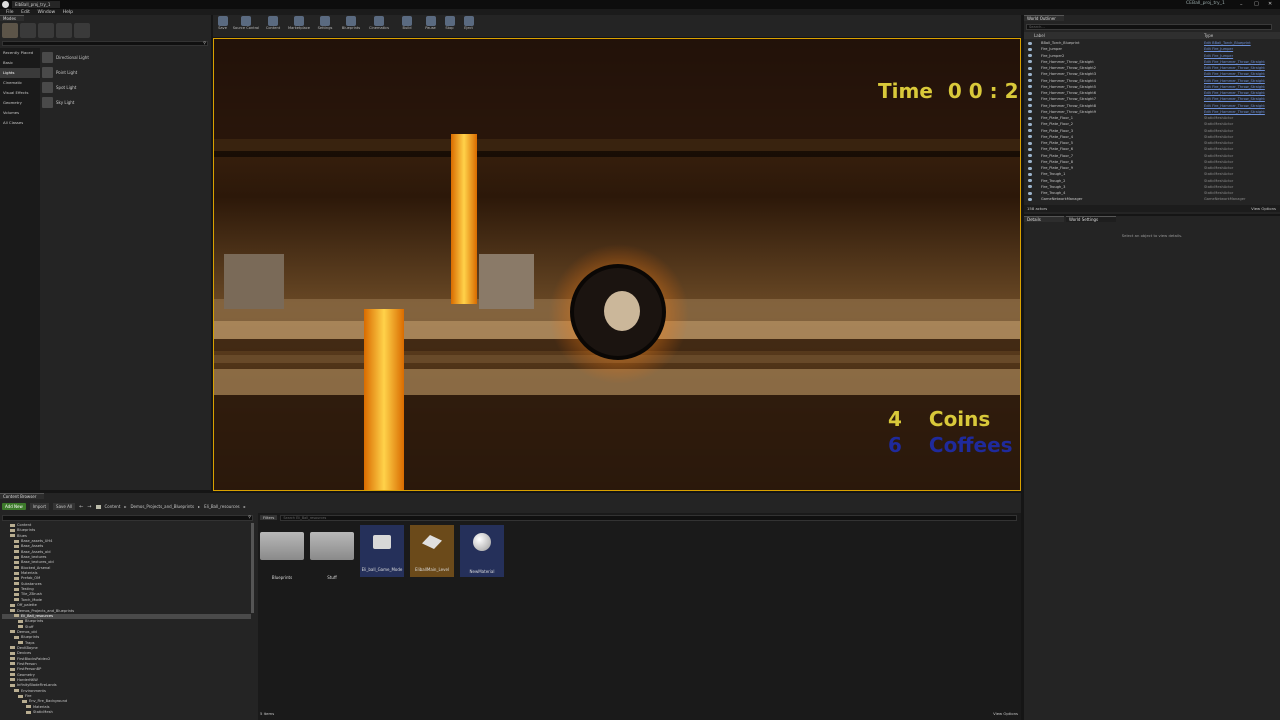  Describe the element at coordinates (1241, 5) in the screenshot. I see `minimize-icon: –` at that location.